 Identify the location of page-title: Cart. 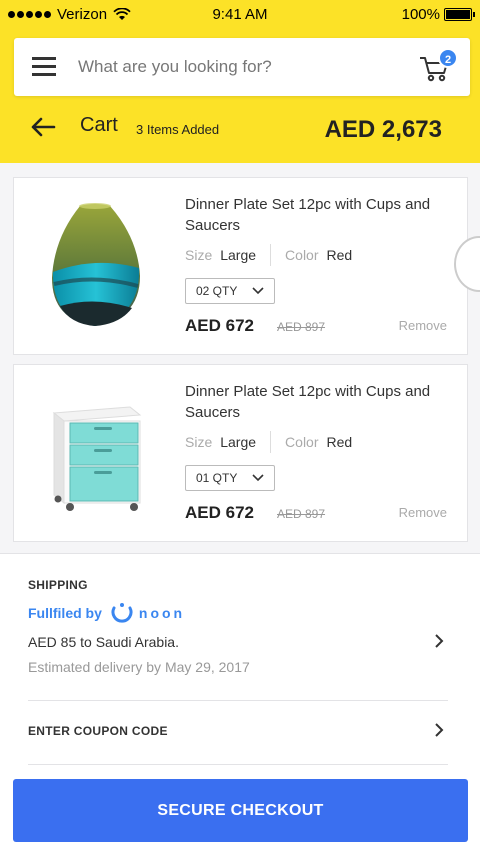
(99, 125).